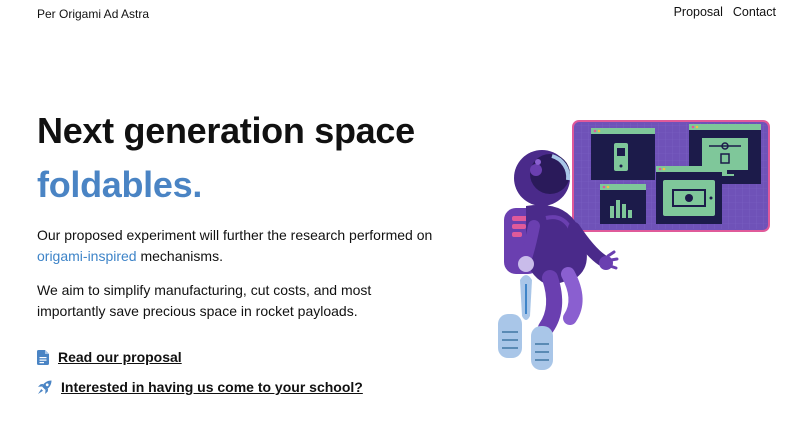 This screenshot has width=800, height=446. I want to click on rocket-icon, so click(44, 387).